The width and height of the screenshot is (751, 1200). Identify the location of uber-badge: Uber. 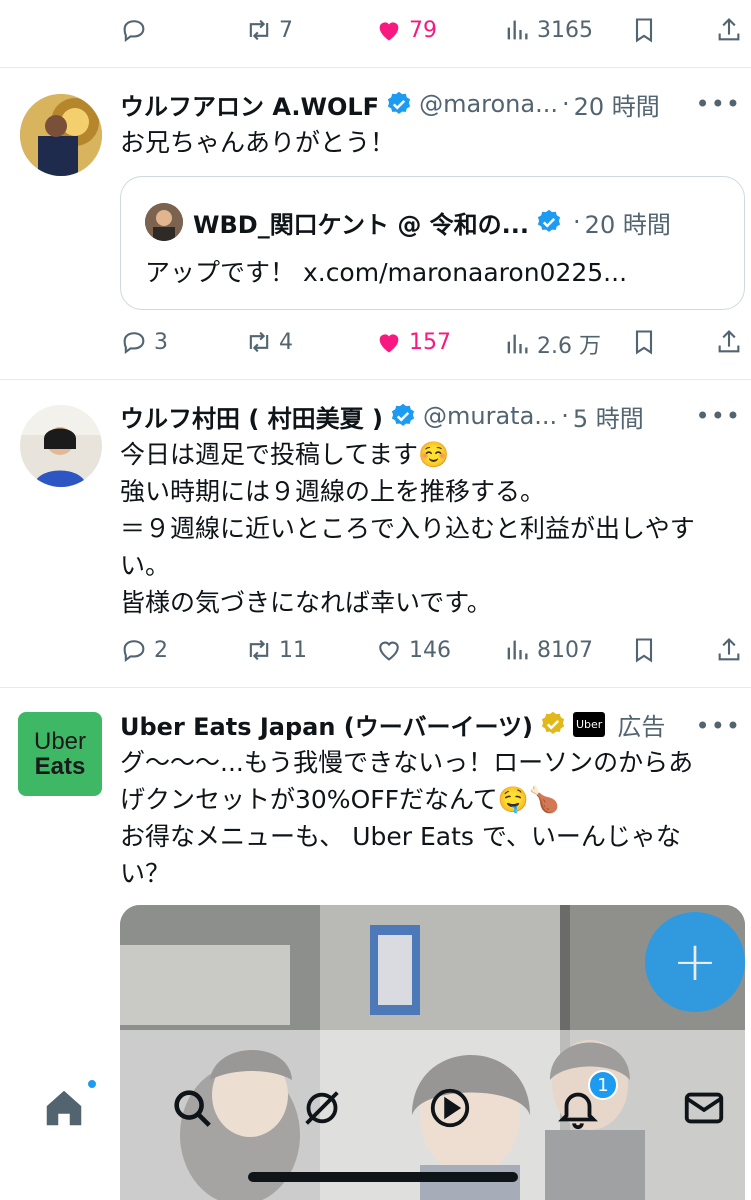
(589, 724).